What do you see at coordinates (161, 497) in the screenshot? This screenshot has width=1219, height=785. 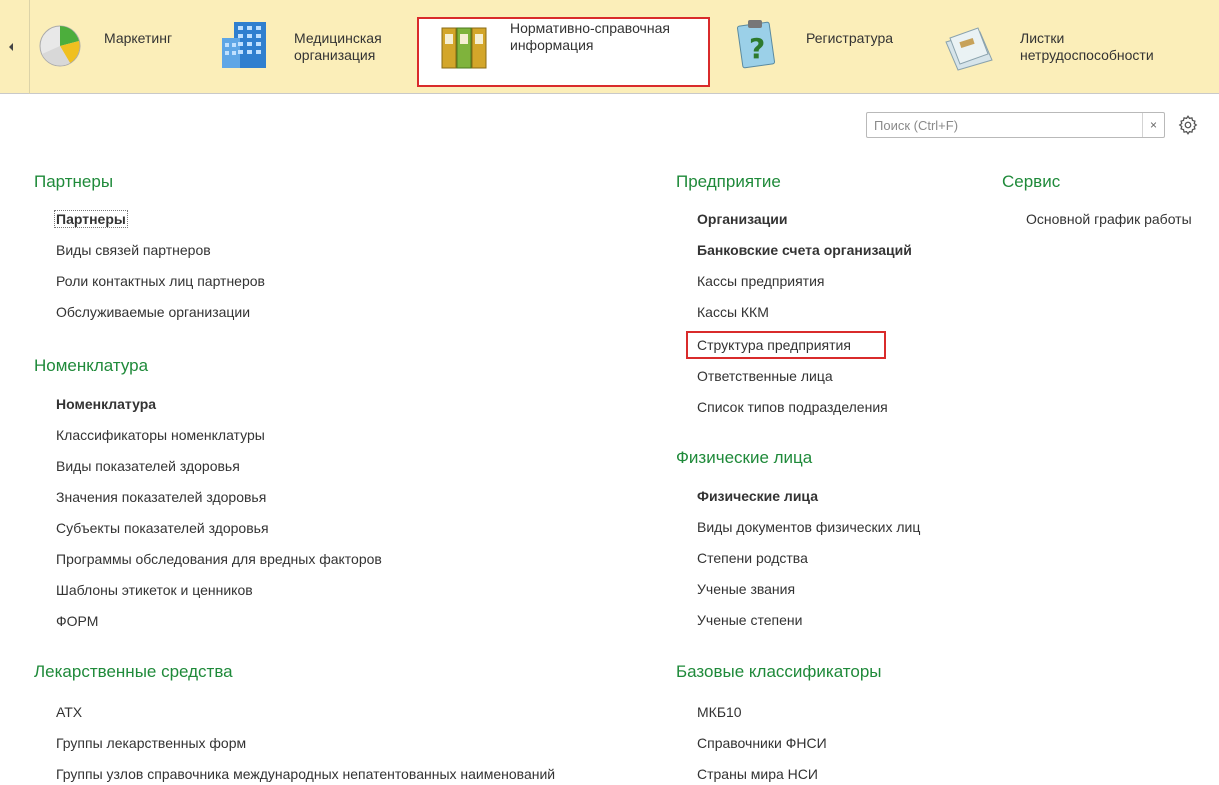 I see `link-health-indicator-values: Значения показателей здоровья` at bounding box center [161, 497].